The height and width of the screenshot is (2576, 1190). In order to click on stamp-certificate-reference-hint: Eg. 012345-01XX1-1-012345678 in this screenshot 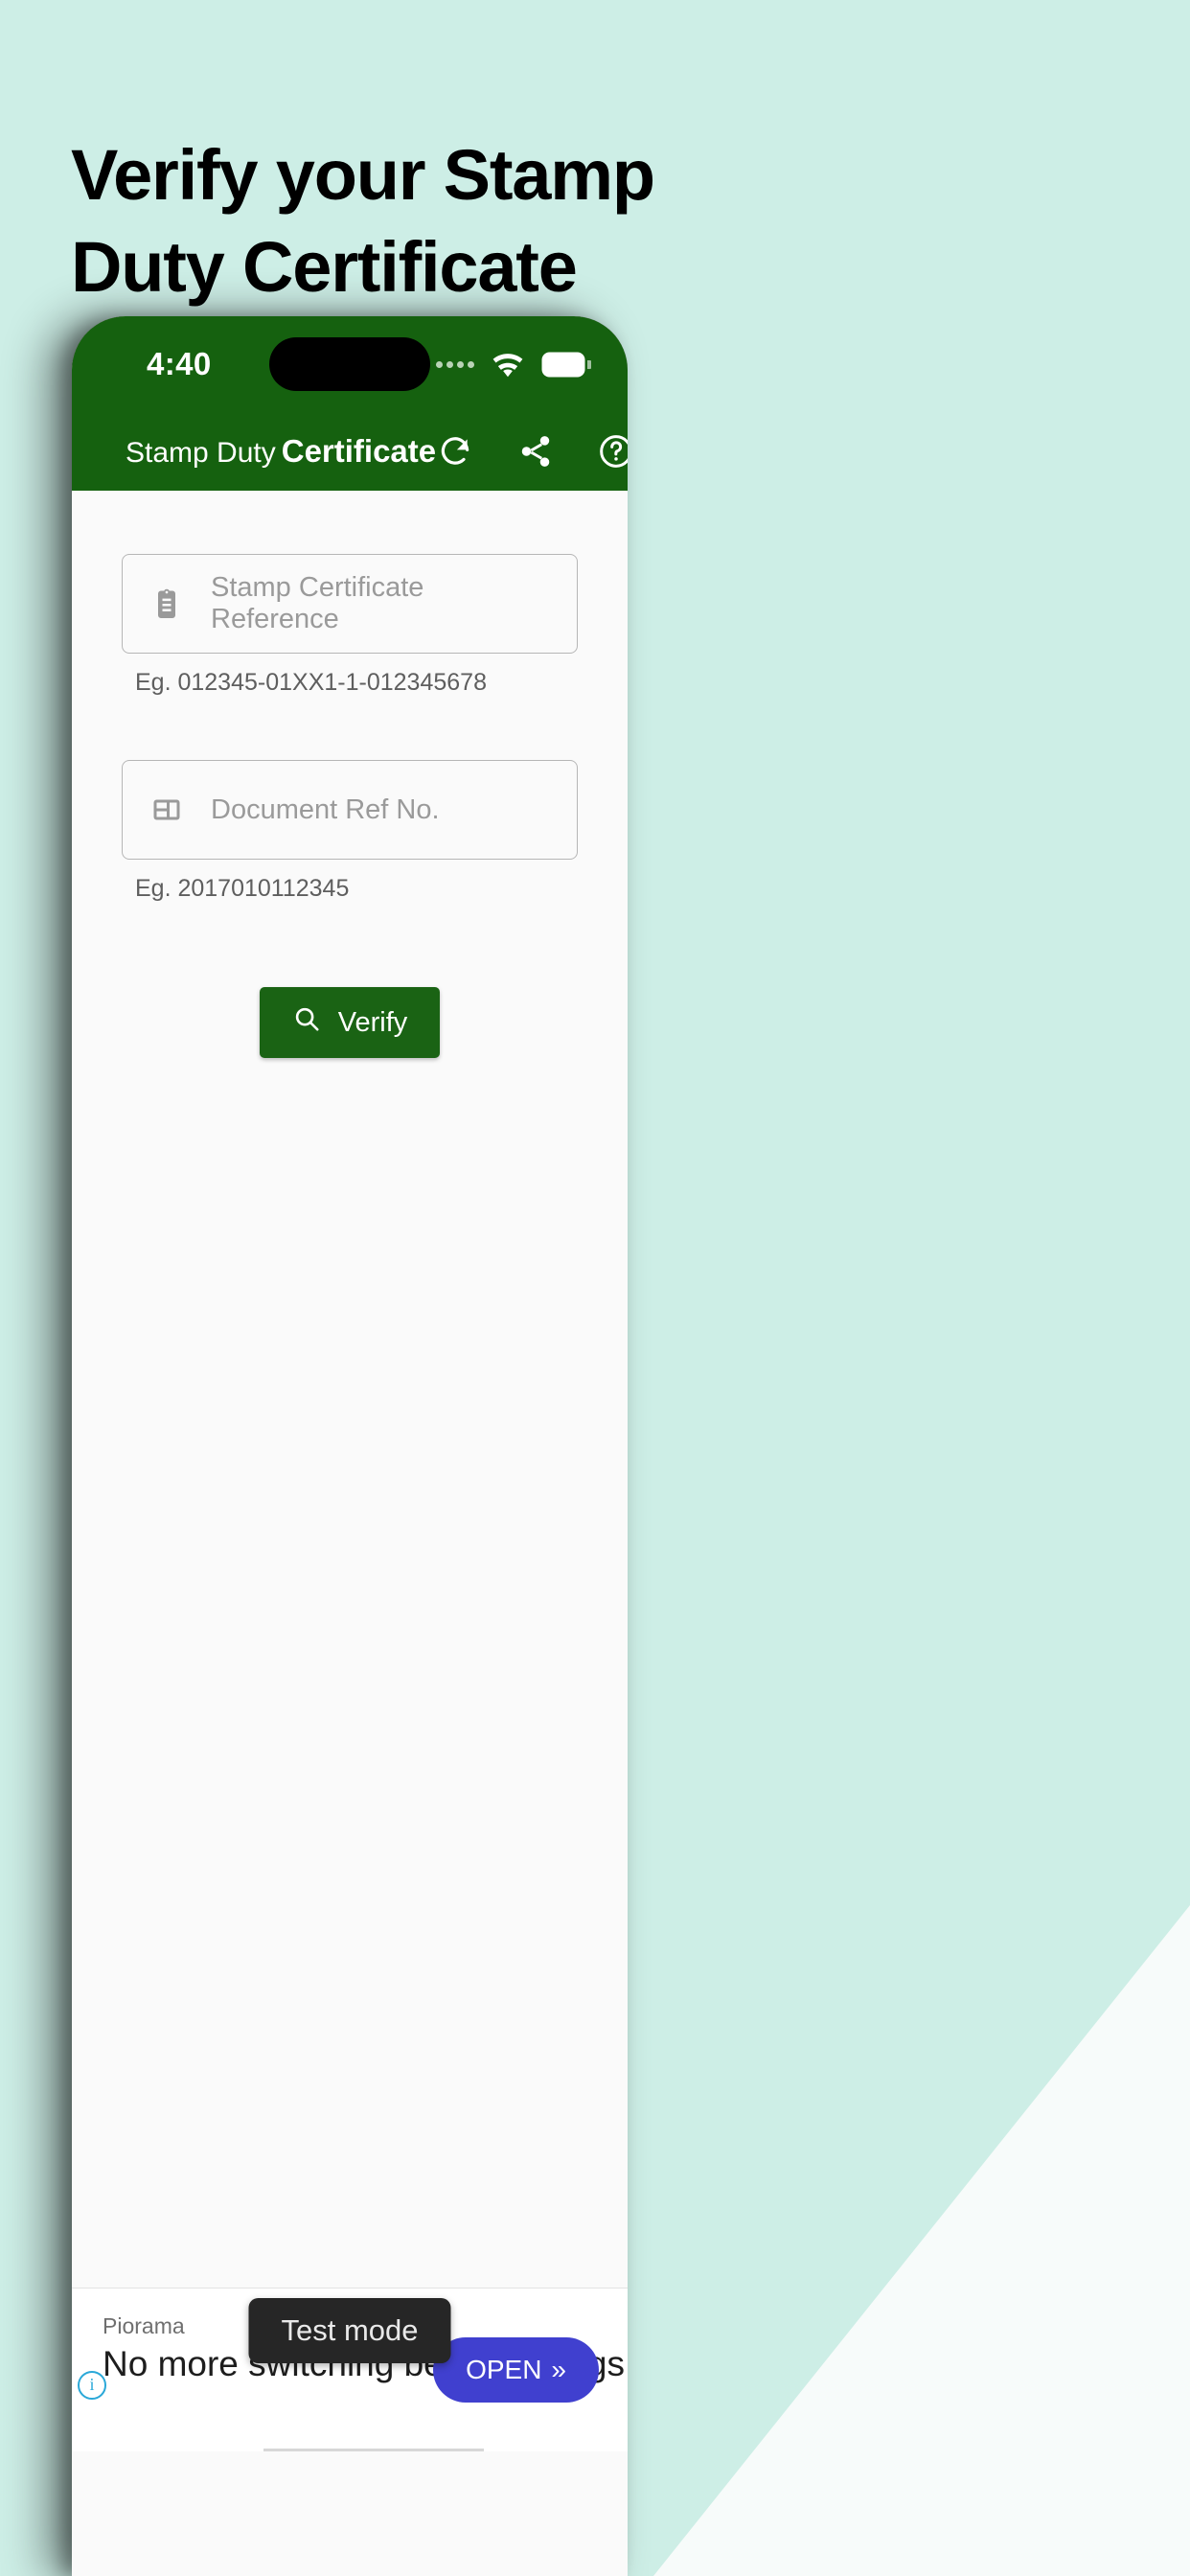, I will do `click(311, 682)`.